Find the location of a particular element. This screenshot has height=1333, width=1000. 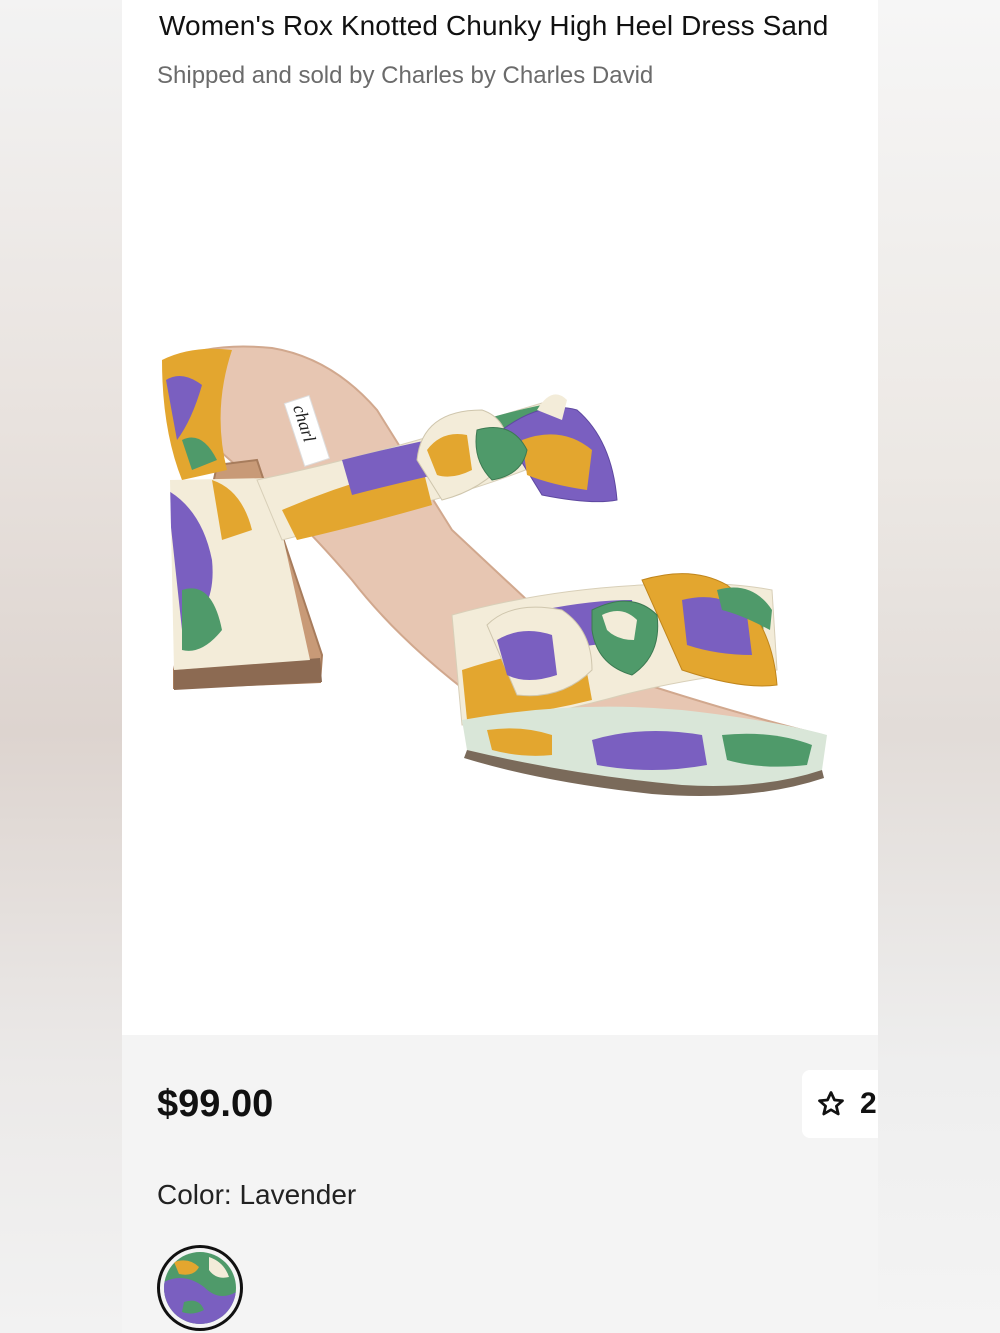

color-label: Color: Lavender is located at coordinates (257, 1194).